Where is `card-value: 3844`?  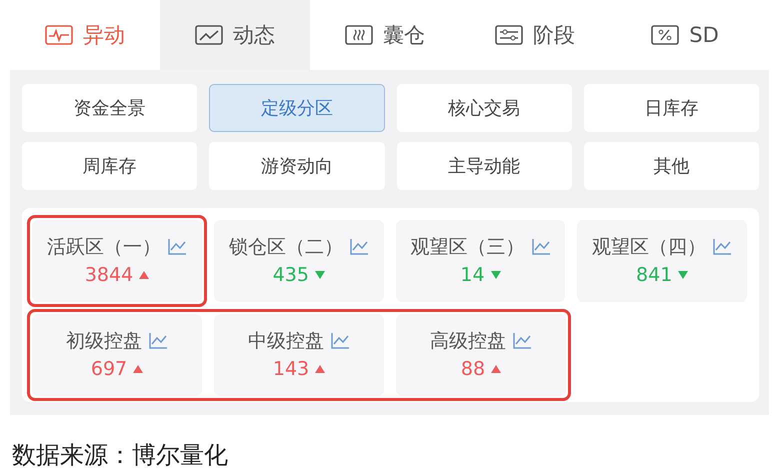
card-value: 3844 is located at coordinates (109, 275).